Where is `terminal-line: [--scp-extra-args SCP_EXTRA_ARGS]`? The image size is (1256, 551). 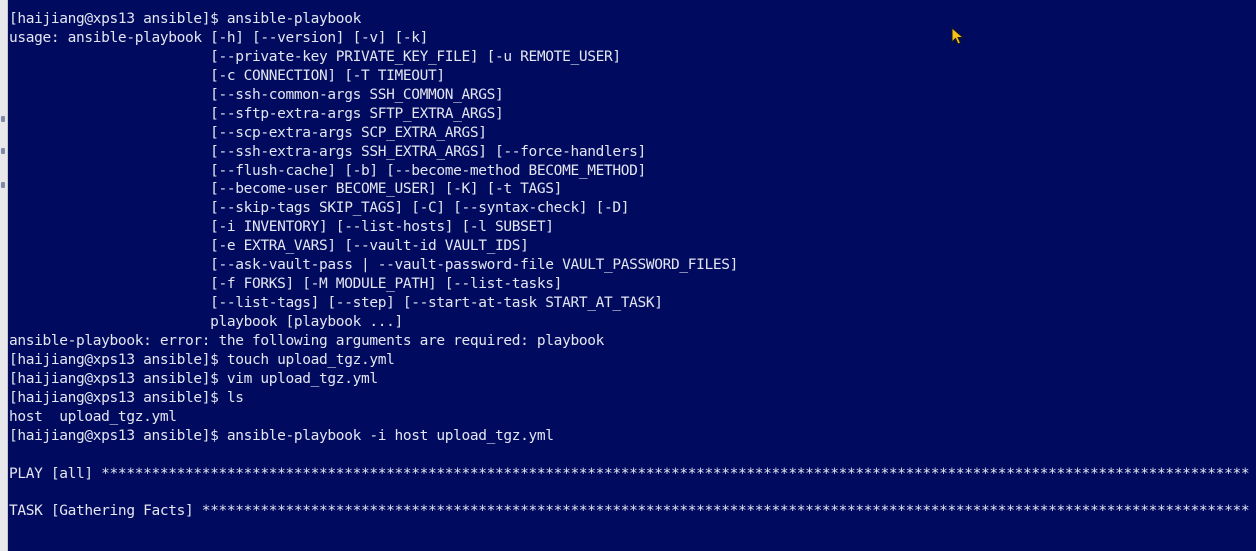 terminal-line: [--scp-extra-args SCP_EXTRA_ARGS] is located at coordinates (248, 132).